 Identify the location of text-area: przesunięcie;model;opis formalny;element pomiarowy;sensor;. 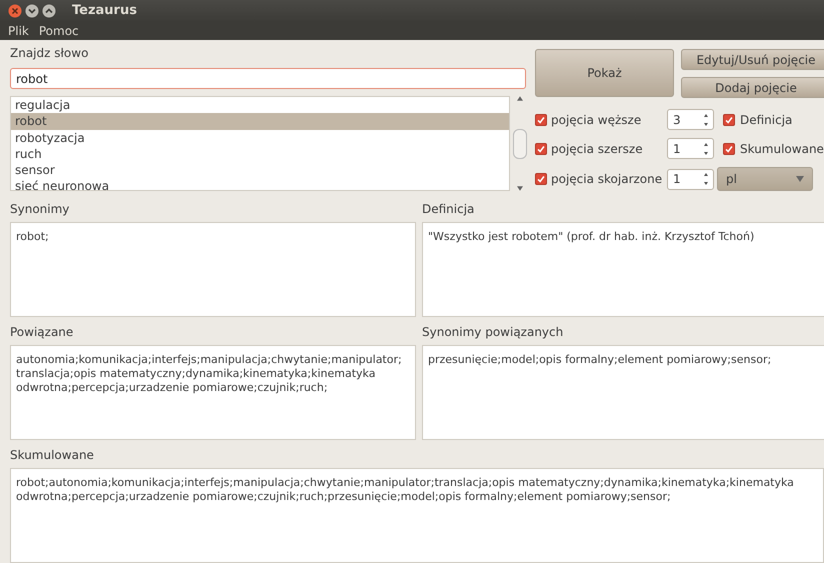
(623, 392).